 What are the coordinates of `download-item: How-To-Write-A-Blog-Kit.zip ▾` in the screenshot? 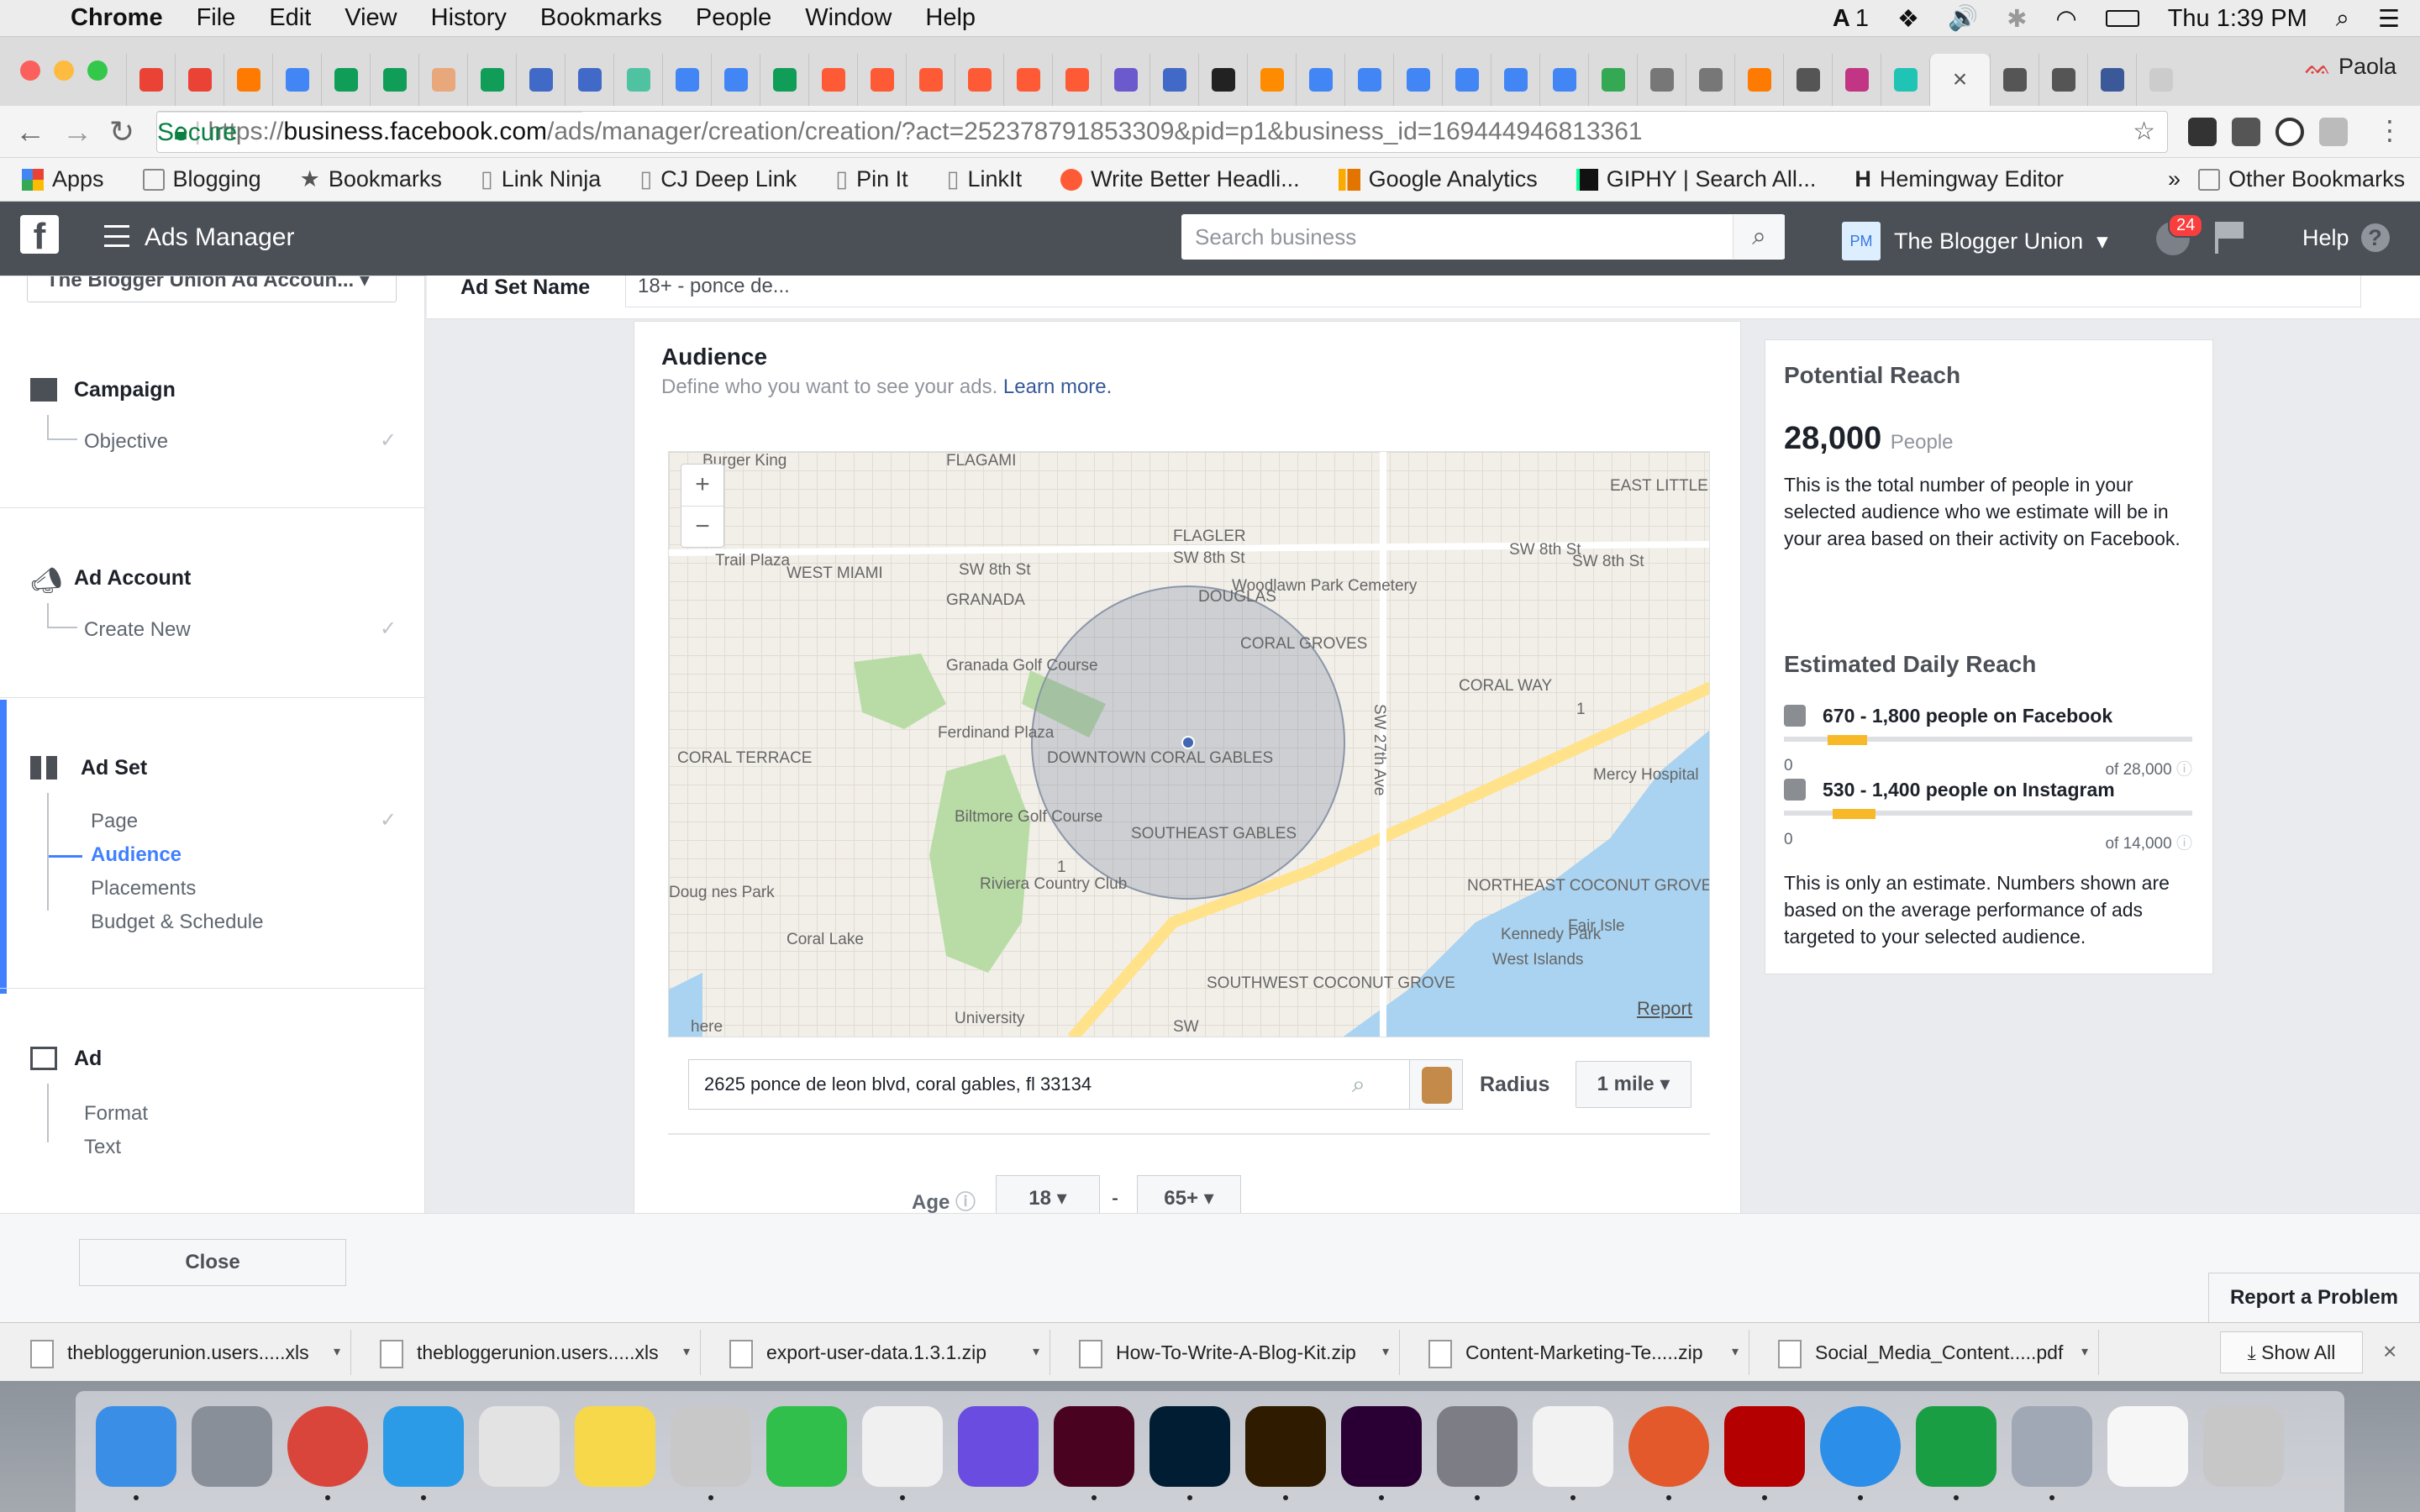 It's located at (1227, 1352).